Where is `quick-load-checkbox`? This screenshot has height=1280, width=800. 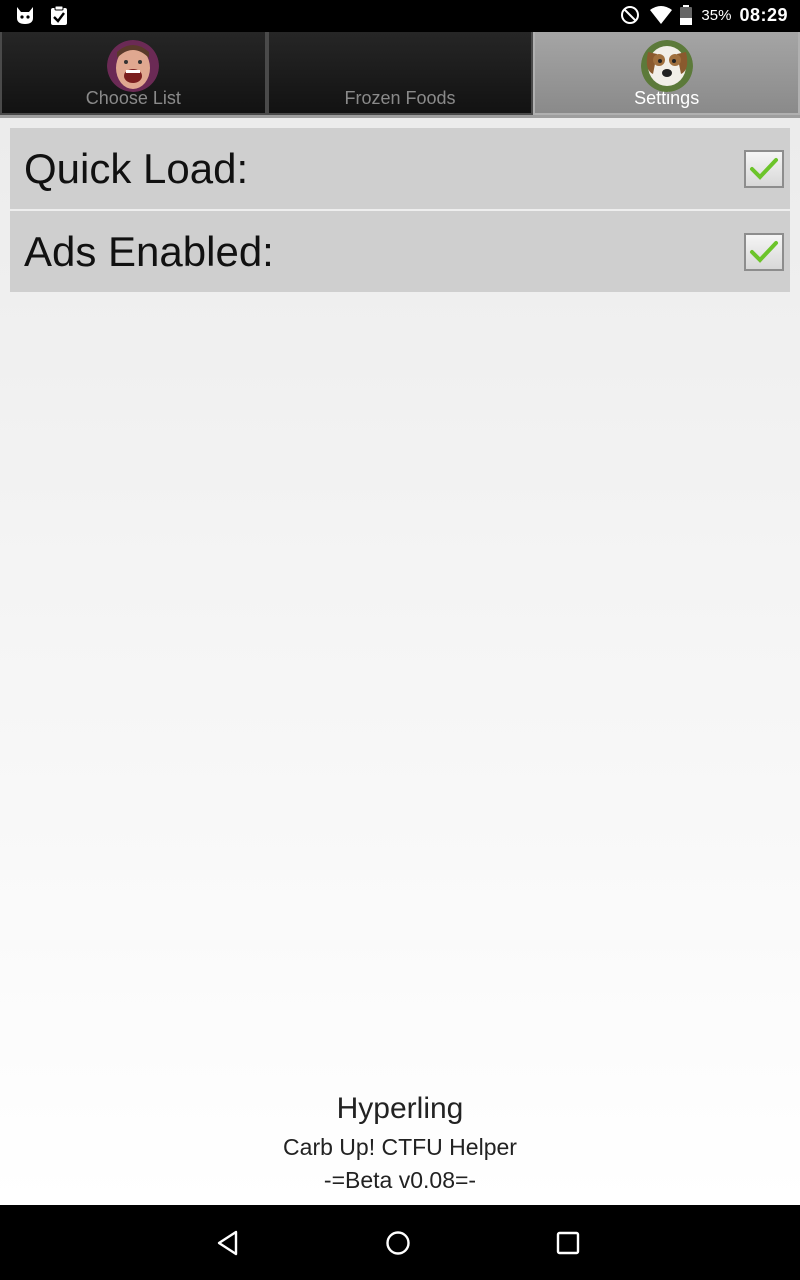
quick-load-checkbox is located at coordinates (764, 168).